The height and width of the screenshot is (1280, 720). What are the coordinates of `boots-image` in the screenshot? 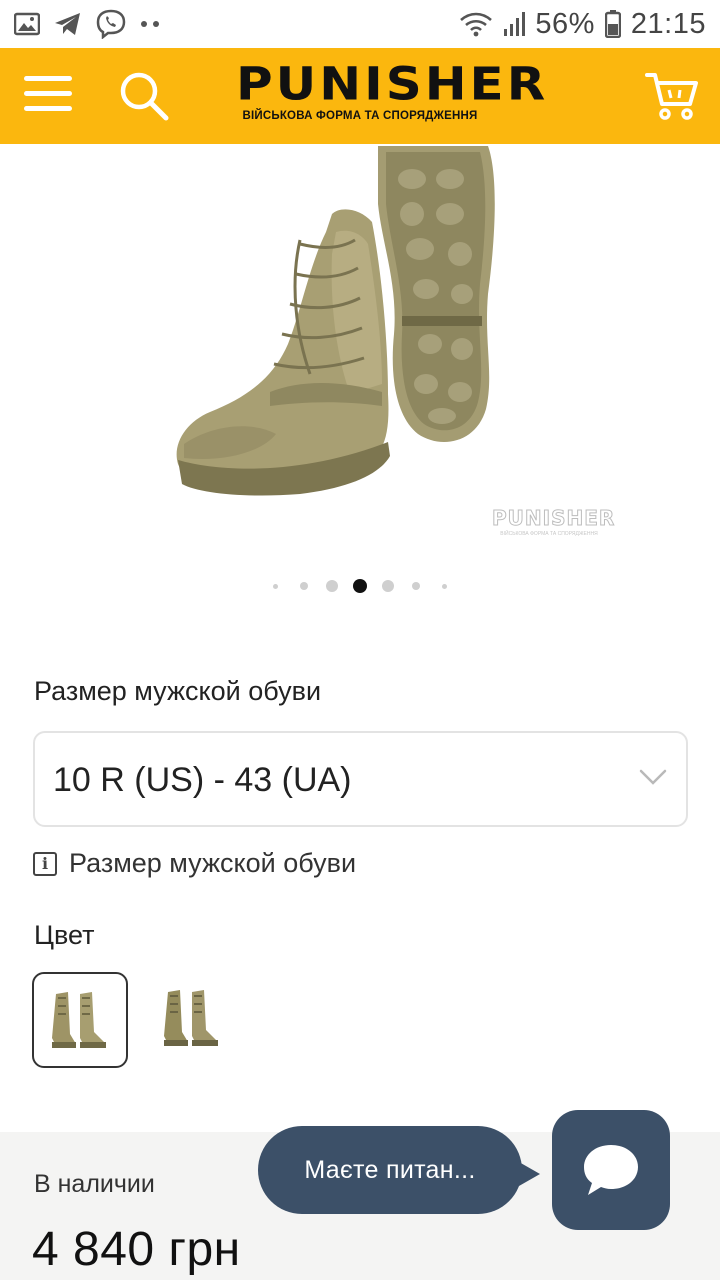 It's located at (335, 321).